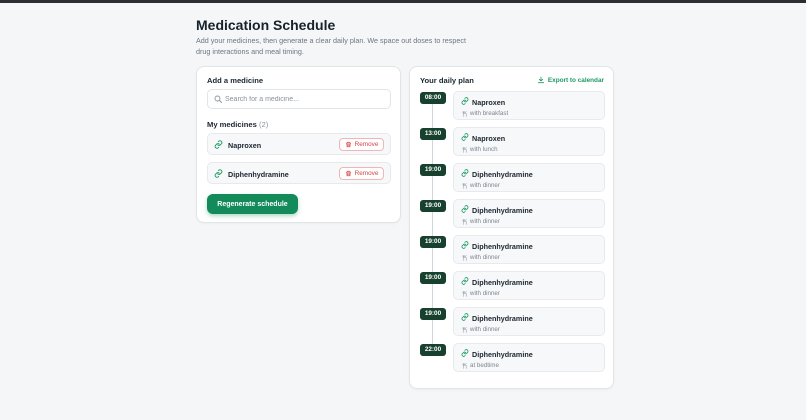 The image size is (806, 420). Describe the element at coordinates (266, 25) in the screenshot. I see `page-title: Medication Schedule` at that location.